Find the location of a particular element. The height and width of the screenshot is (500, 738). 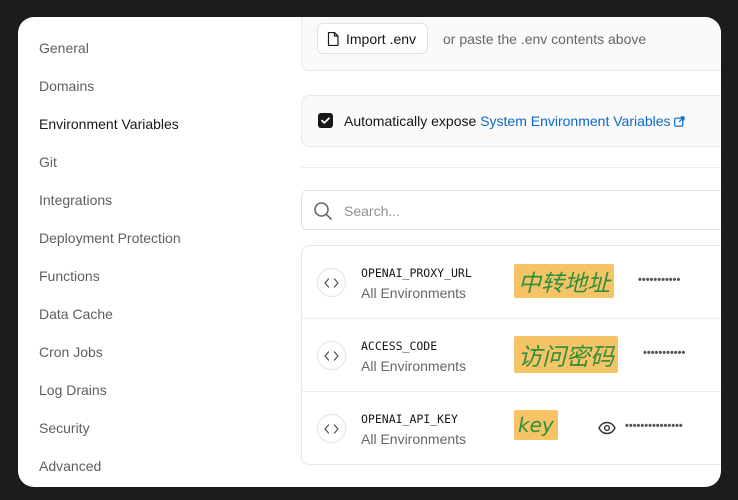

sidebar-item-security: Security is located at coordinates (64, 428).